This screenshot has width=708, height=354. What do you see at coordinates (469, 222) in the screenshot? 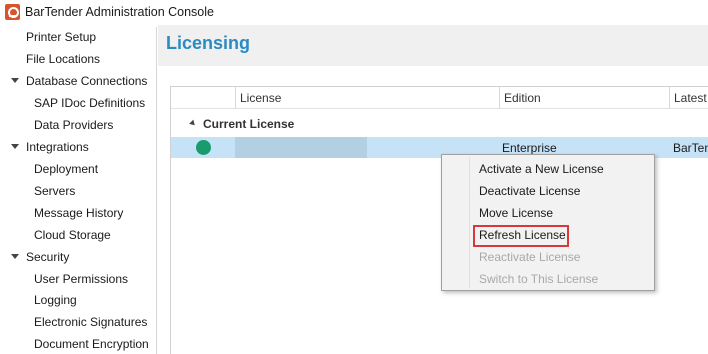
I see `menu-icon-gutter` at bounding box center [469, 222].